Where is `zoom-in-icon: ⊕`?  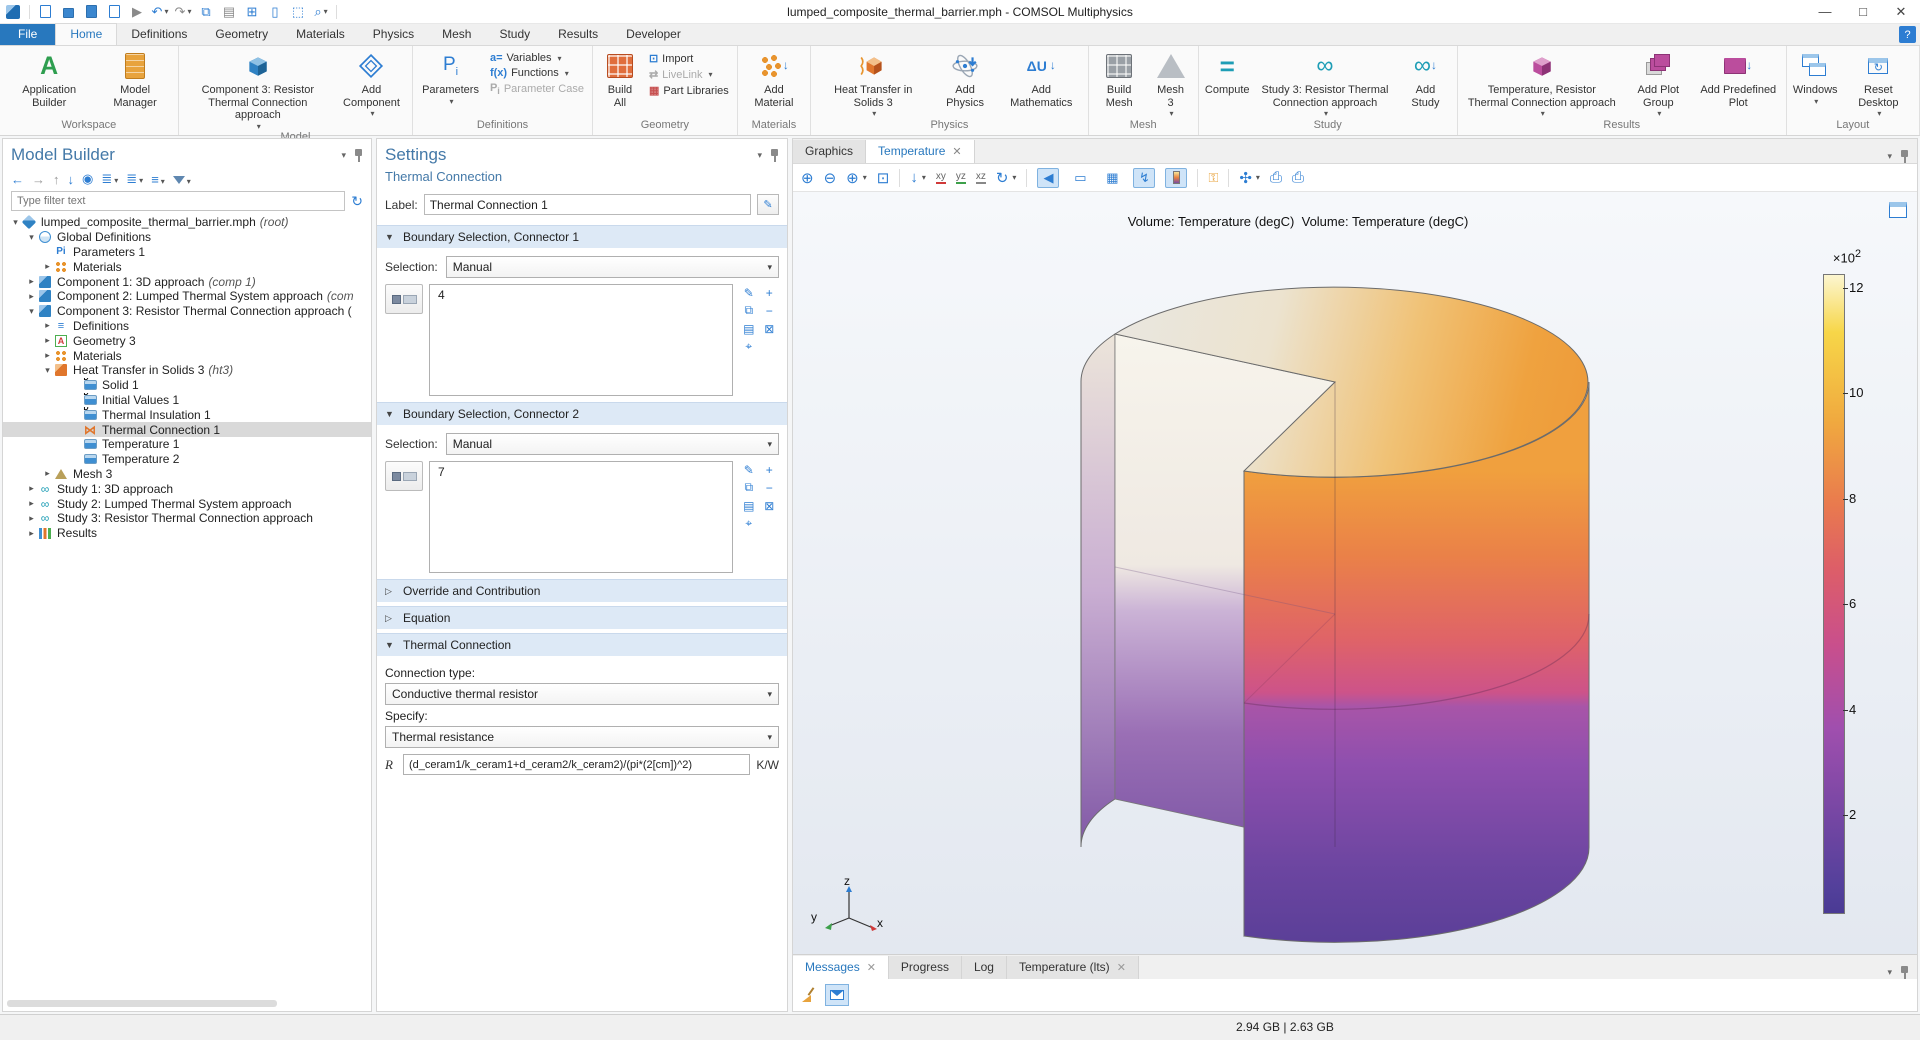
zoom-in-icon: ⊕ is located at coordinates (807, 178).